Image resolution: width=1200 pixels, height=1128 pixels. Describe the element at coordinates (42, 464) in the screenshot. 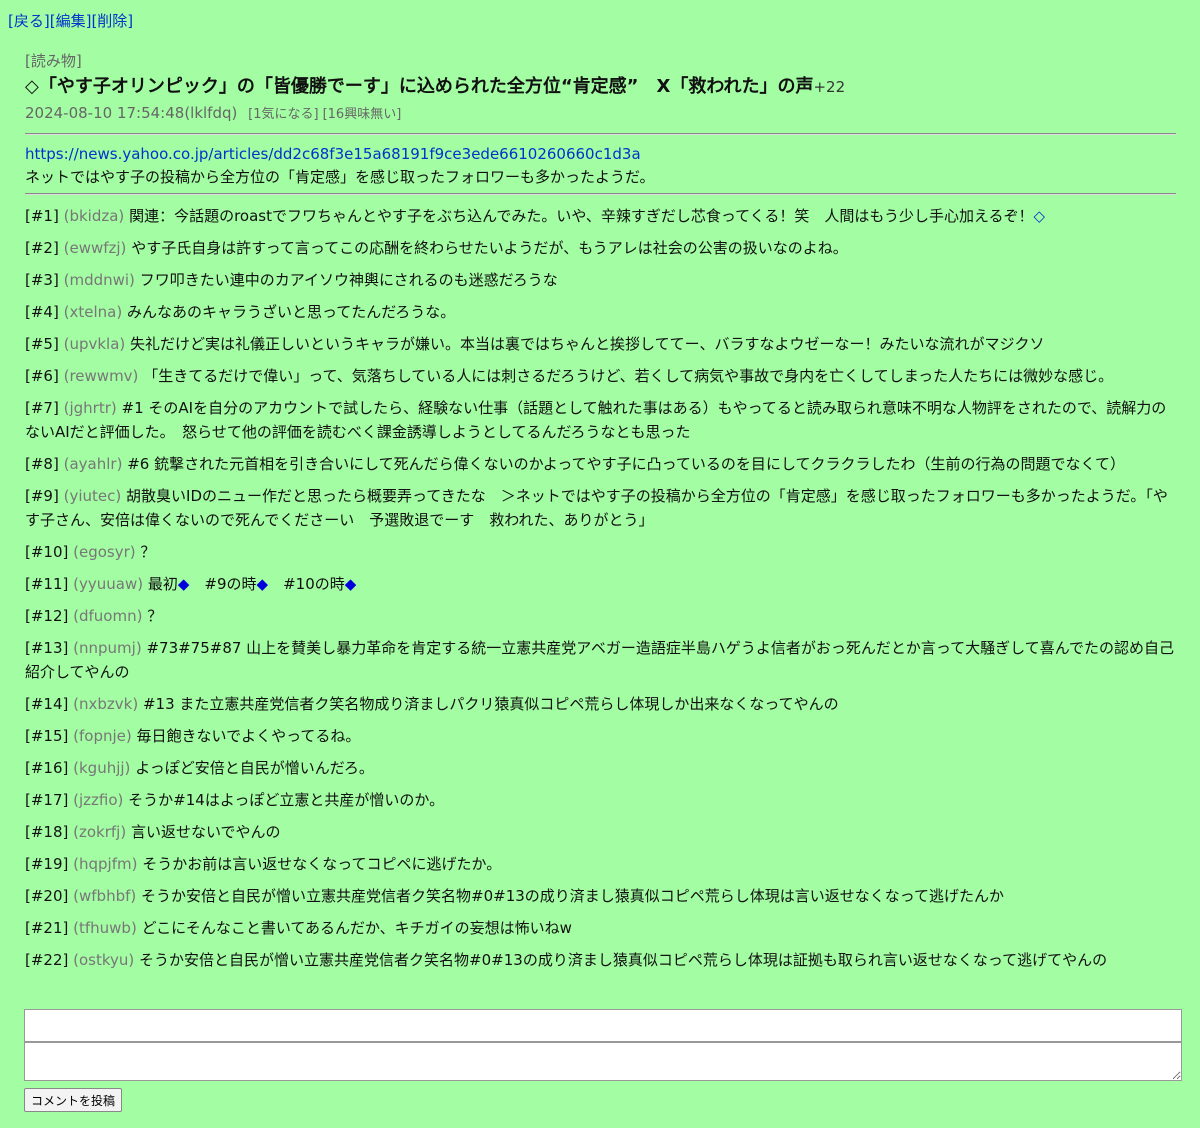

I see `comment-number: [#8]` at that location.